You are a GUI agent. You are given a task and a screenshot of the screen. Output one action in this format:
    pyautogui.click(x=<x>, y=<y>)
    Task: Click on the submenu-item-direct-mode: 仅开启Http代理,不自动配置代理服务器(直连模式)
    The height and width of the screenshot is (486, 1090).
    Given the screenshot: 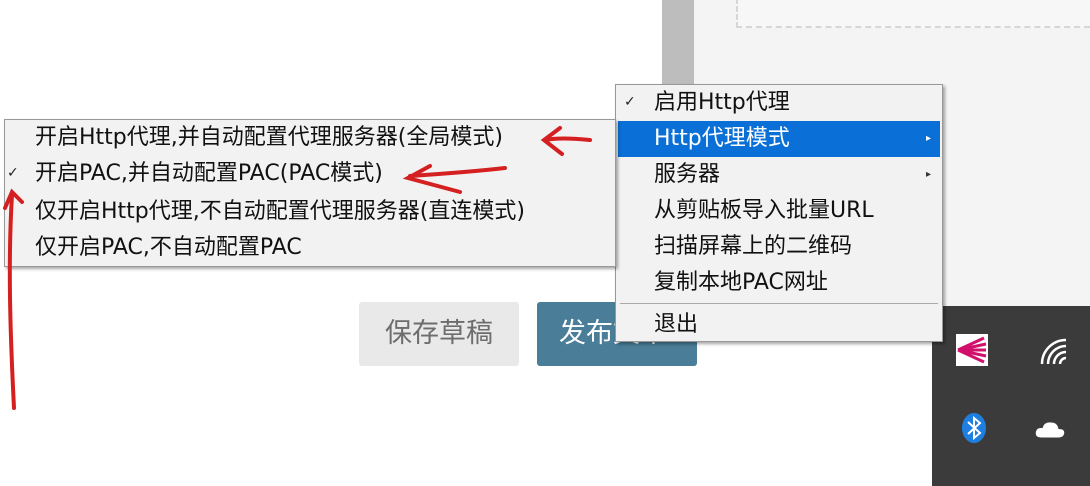 What is the action you would take?
    pyautogui.click(x=280, y=212)
    